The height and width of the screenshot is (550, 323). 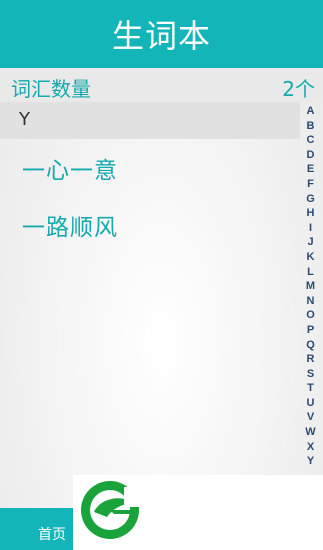 I want to click on index-letter-k: K, so click(x=311, y=257).